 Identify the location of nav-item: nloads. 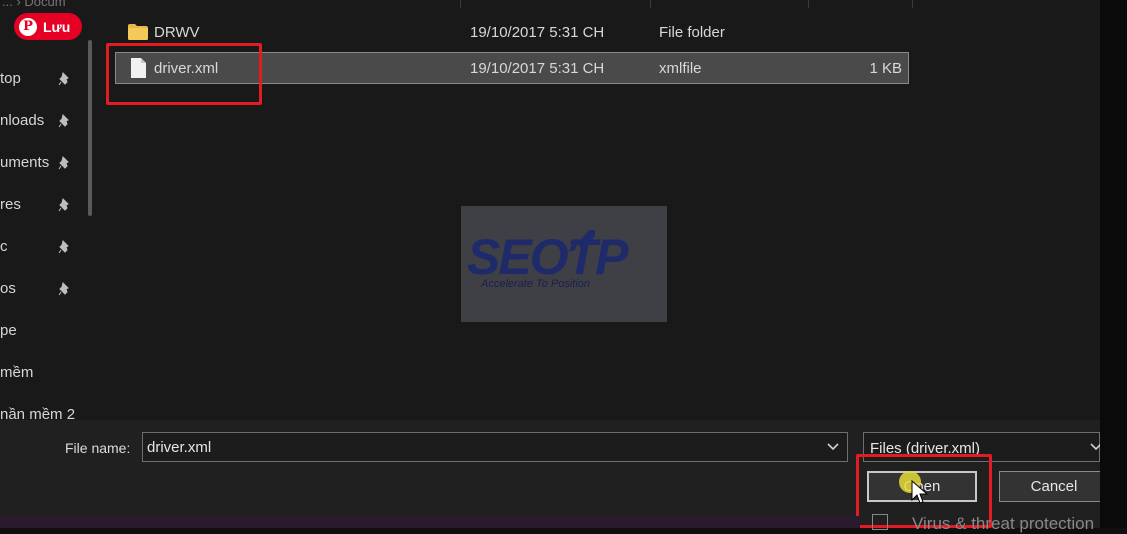
(45, 121).